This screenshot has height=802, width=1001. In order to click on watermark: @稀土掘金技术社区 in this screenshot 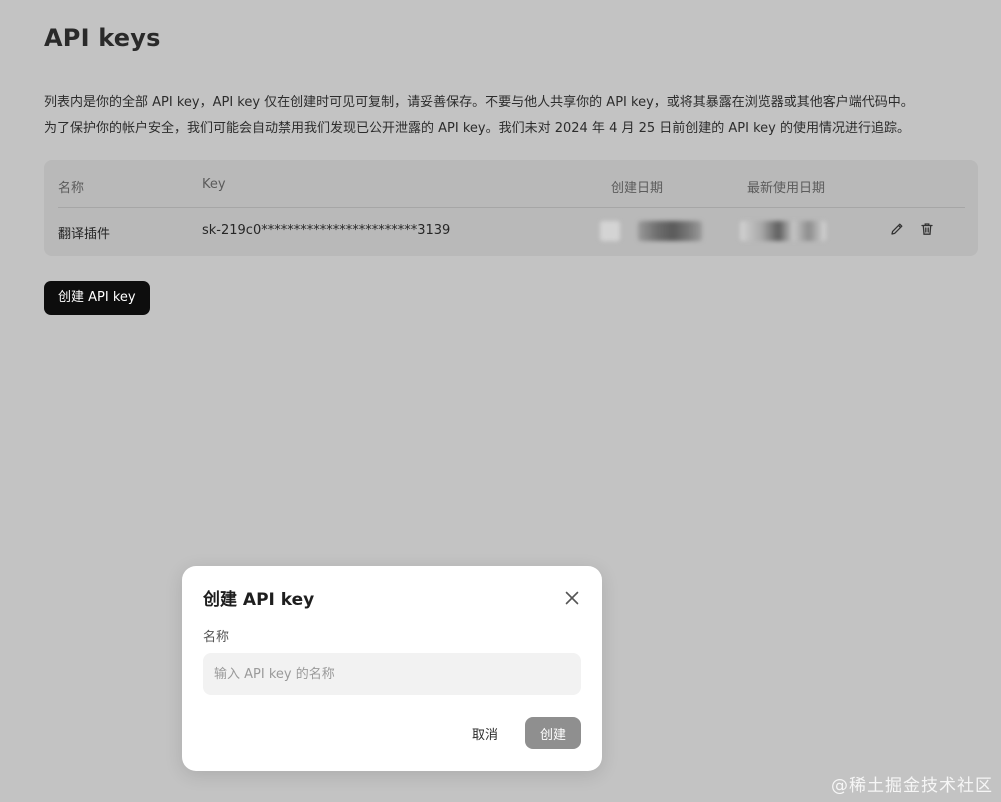, I will do `click(912, 786)`.